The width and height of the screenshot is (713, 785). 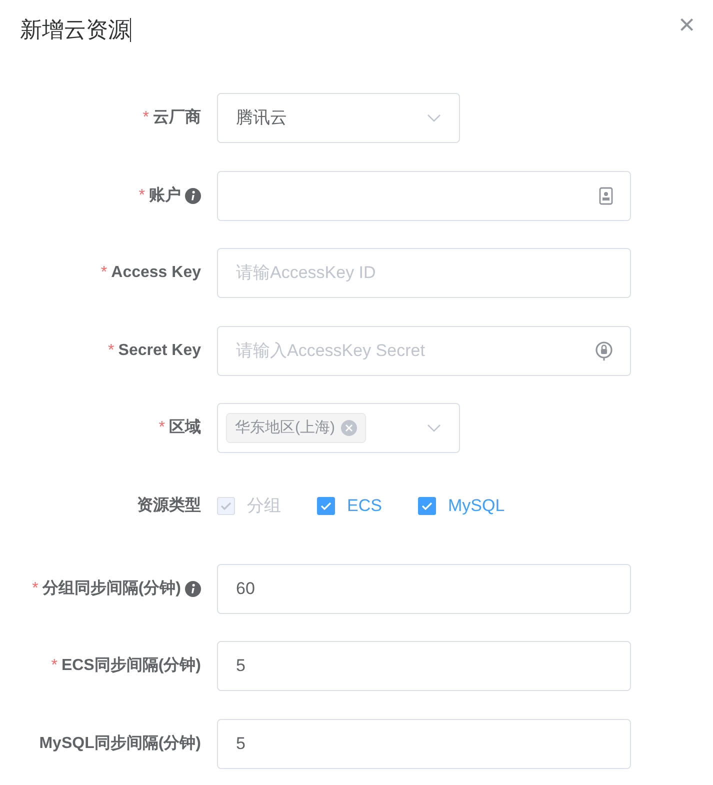 I want to click on input-field: 请输入AccessKey Secret, so click(x=424, y=351).